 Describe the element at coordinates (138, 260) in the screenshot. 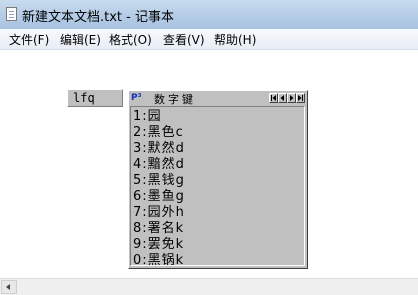

I see `candidate-number: 0` at that location.